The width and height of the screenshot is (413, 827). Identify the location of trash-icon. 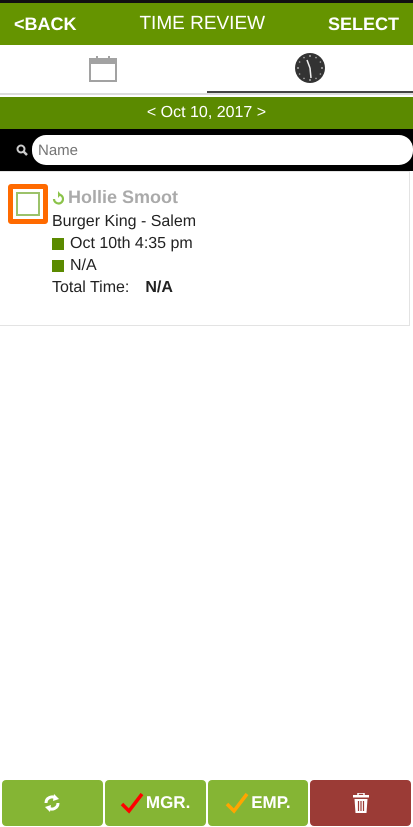
(360, 803).